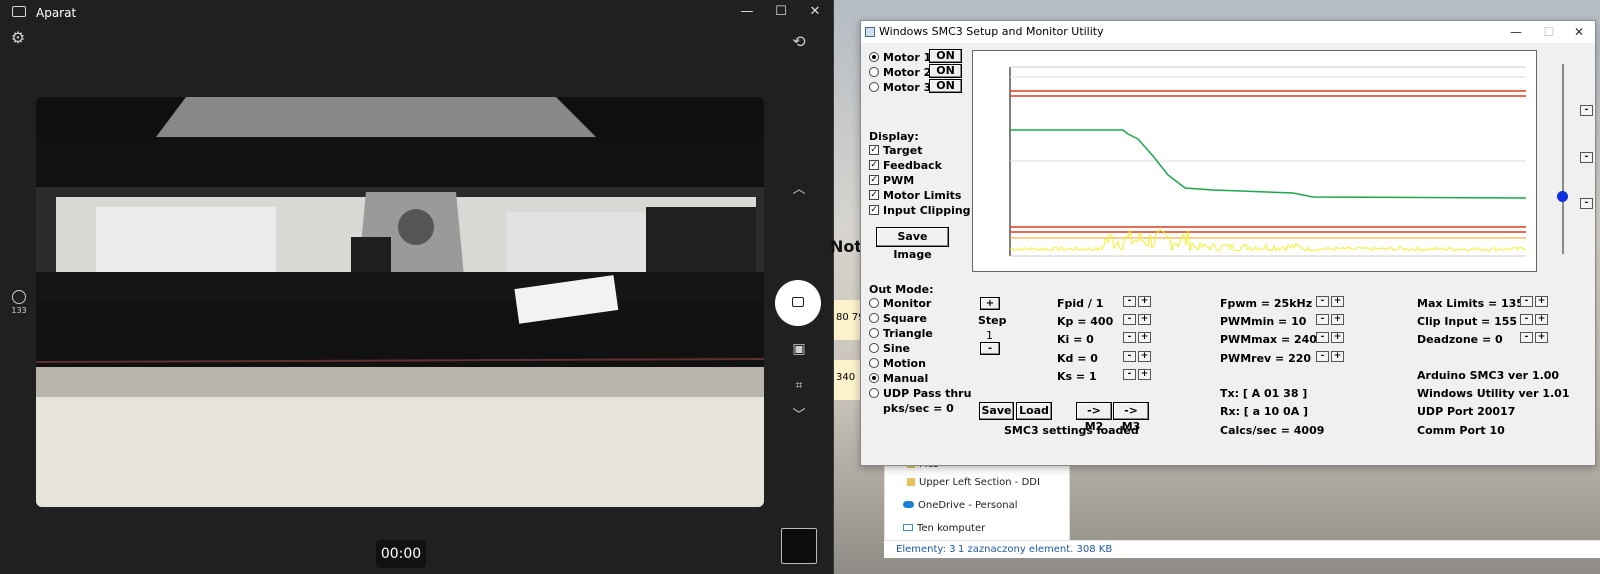 This screenshot has height=574, width=1600. Describe the element at coordinates (1337, 301) in the screenshot. I see `fpwm-plus: +` at that location.